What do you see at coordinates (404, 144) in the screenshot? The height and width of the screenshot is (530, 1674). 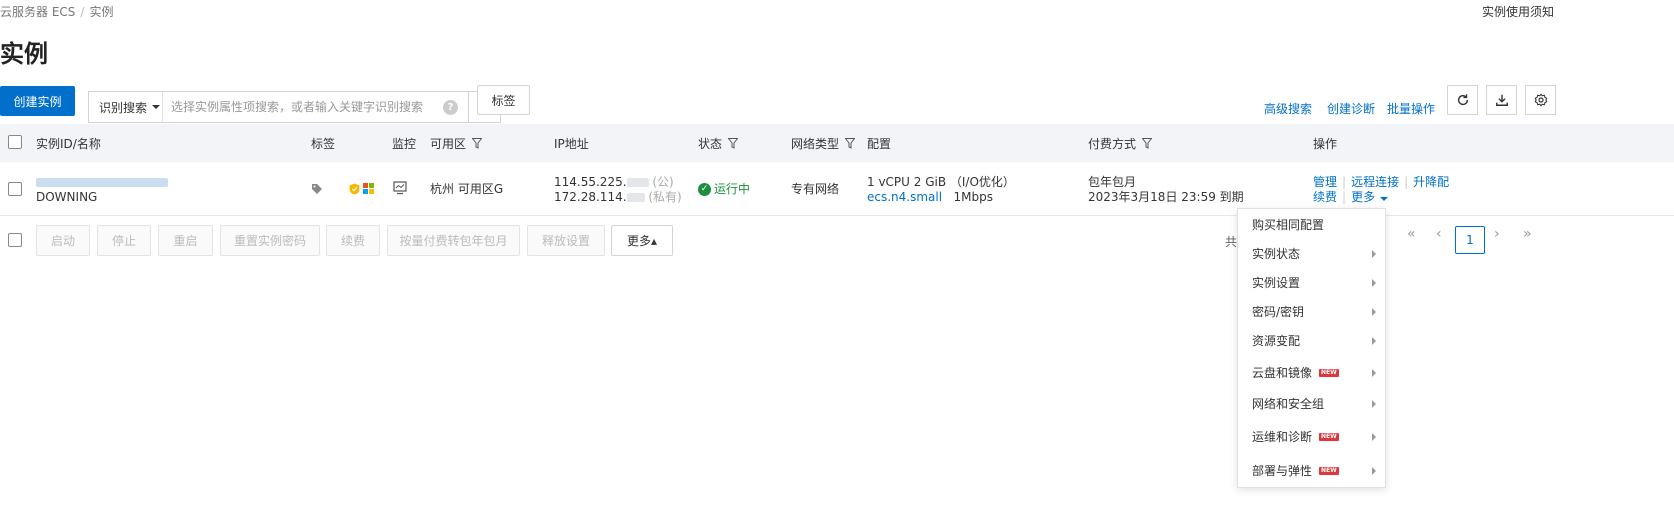 I see `col-monitor: 监控` at bounding box center [404, 144].